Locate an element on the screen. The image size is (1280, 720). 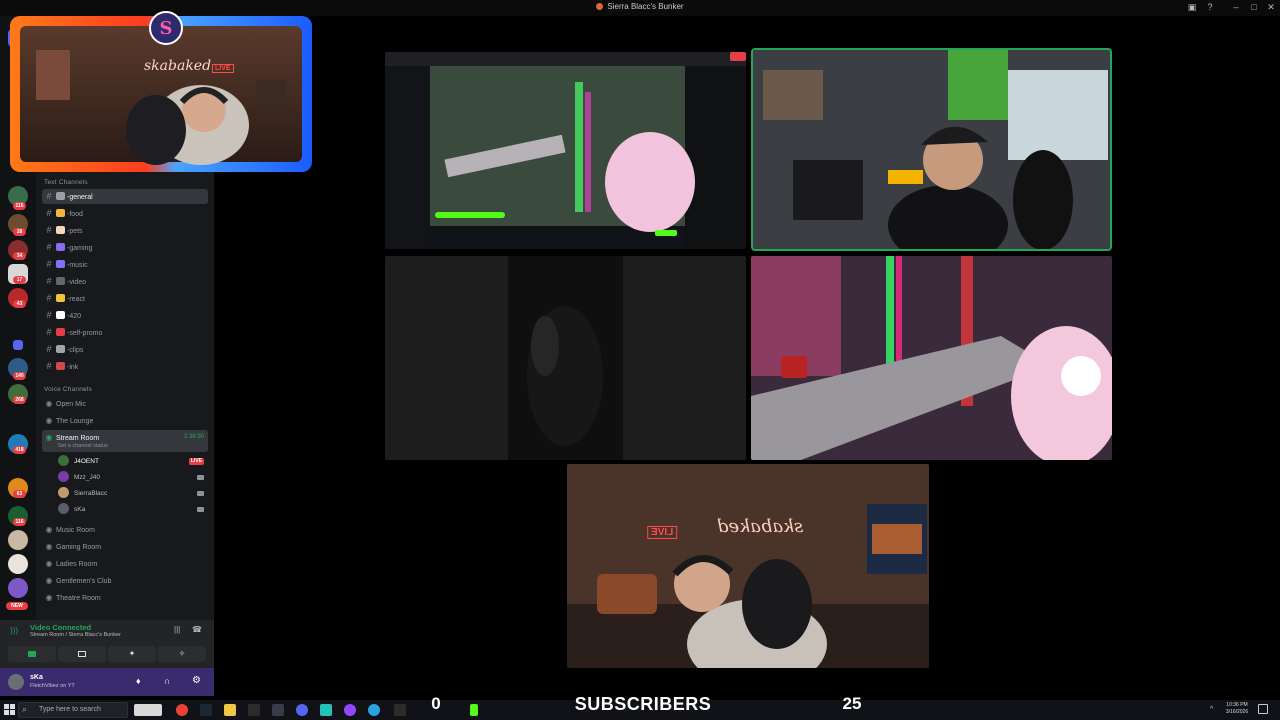
camera-icon is located at coordinates (200, 493).